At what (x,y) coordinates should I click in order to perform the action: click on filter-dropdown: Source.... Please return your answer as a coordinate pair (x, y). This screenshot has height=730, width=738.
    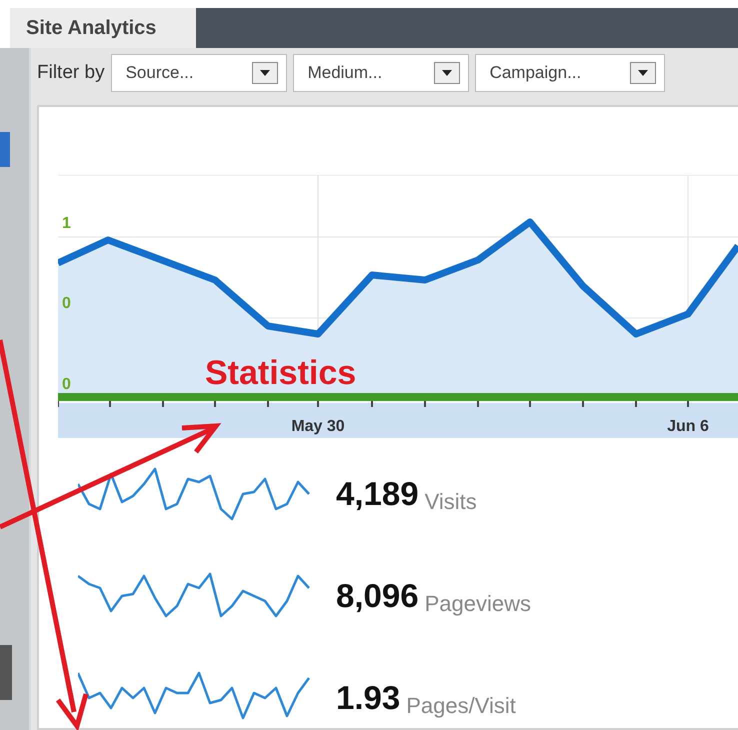
    Looking at the image, I should click on (198, 73).